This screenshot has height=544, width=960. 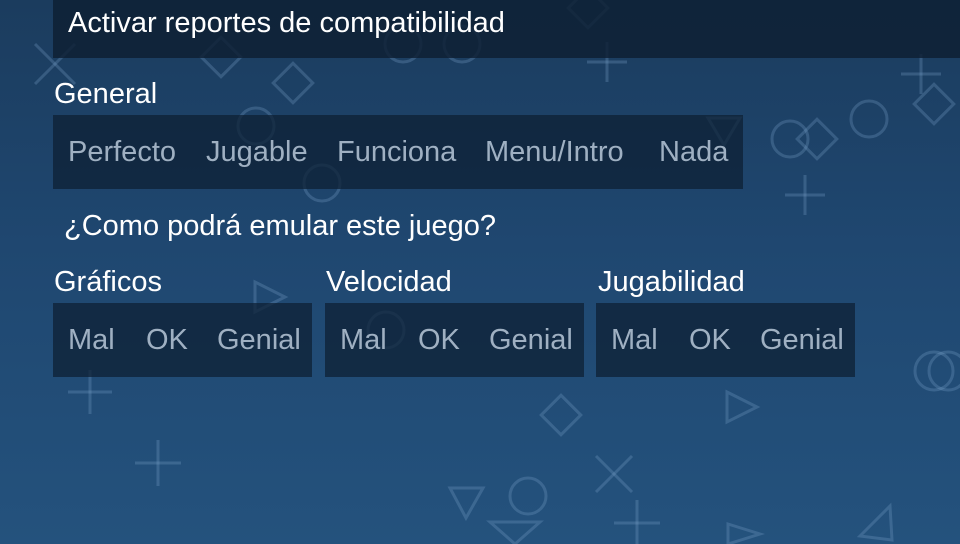 What do you see at coordinates (439, 340) in the screenshot?
I see `speed-option-ok: OK` at bounding box center [439, 340].